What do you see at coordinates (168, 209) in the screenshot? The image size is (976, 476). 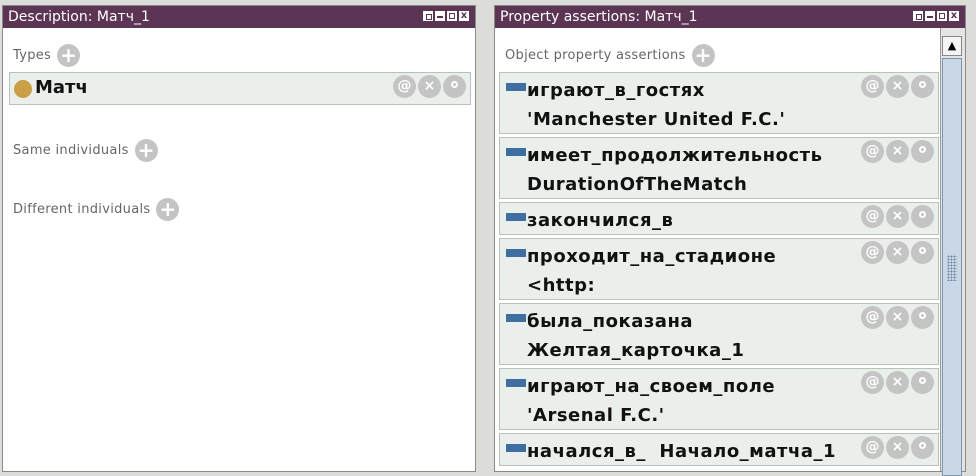 I see `add-different-individual-button: +` at bounding box center [168, 209].